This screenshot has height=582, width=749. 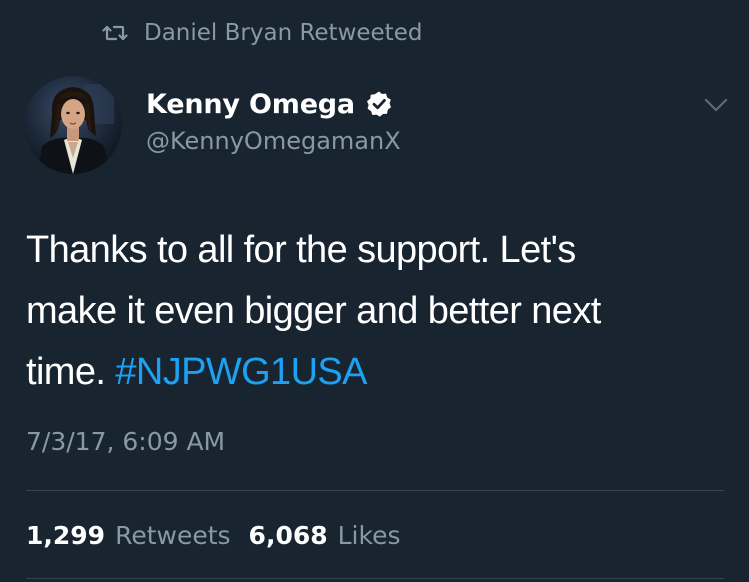 What do you see at coordinates (172, 535) in the screenshot?
I see `retweets-label: Retweets` at bounding box center [172, 535].